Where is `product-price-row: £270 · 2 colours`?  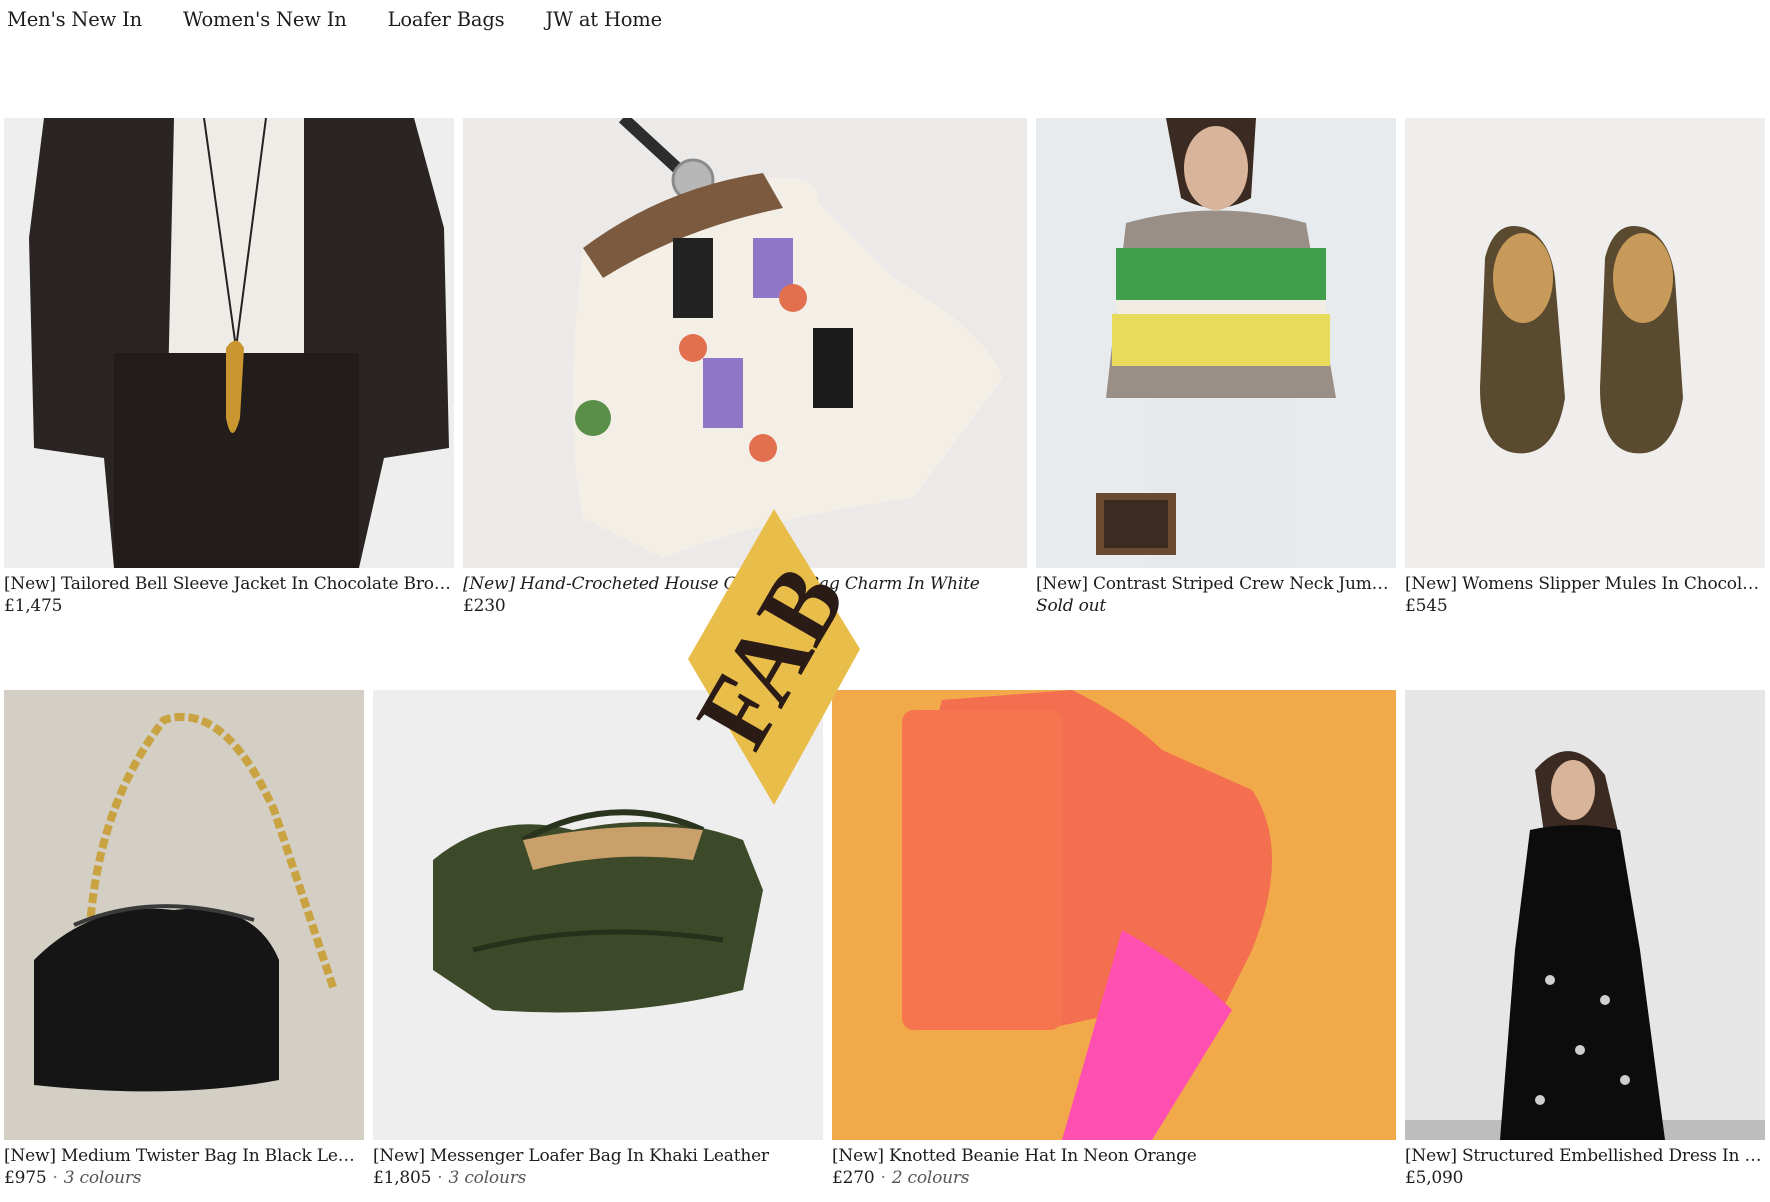 product-price-row: £270 · 2 colours is located at coordinates (901, 1178).